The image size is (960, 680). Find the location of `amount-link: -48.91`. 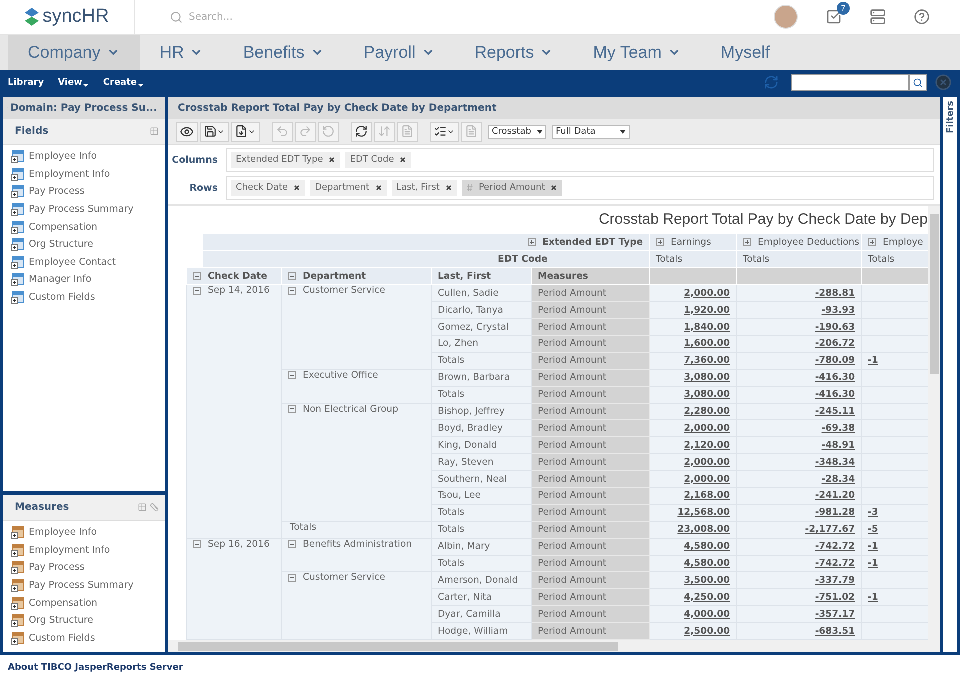

amount-link: -48.91 is located at coordinates (839, 445).